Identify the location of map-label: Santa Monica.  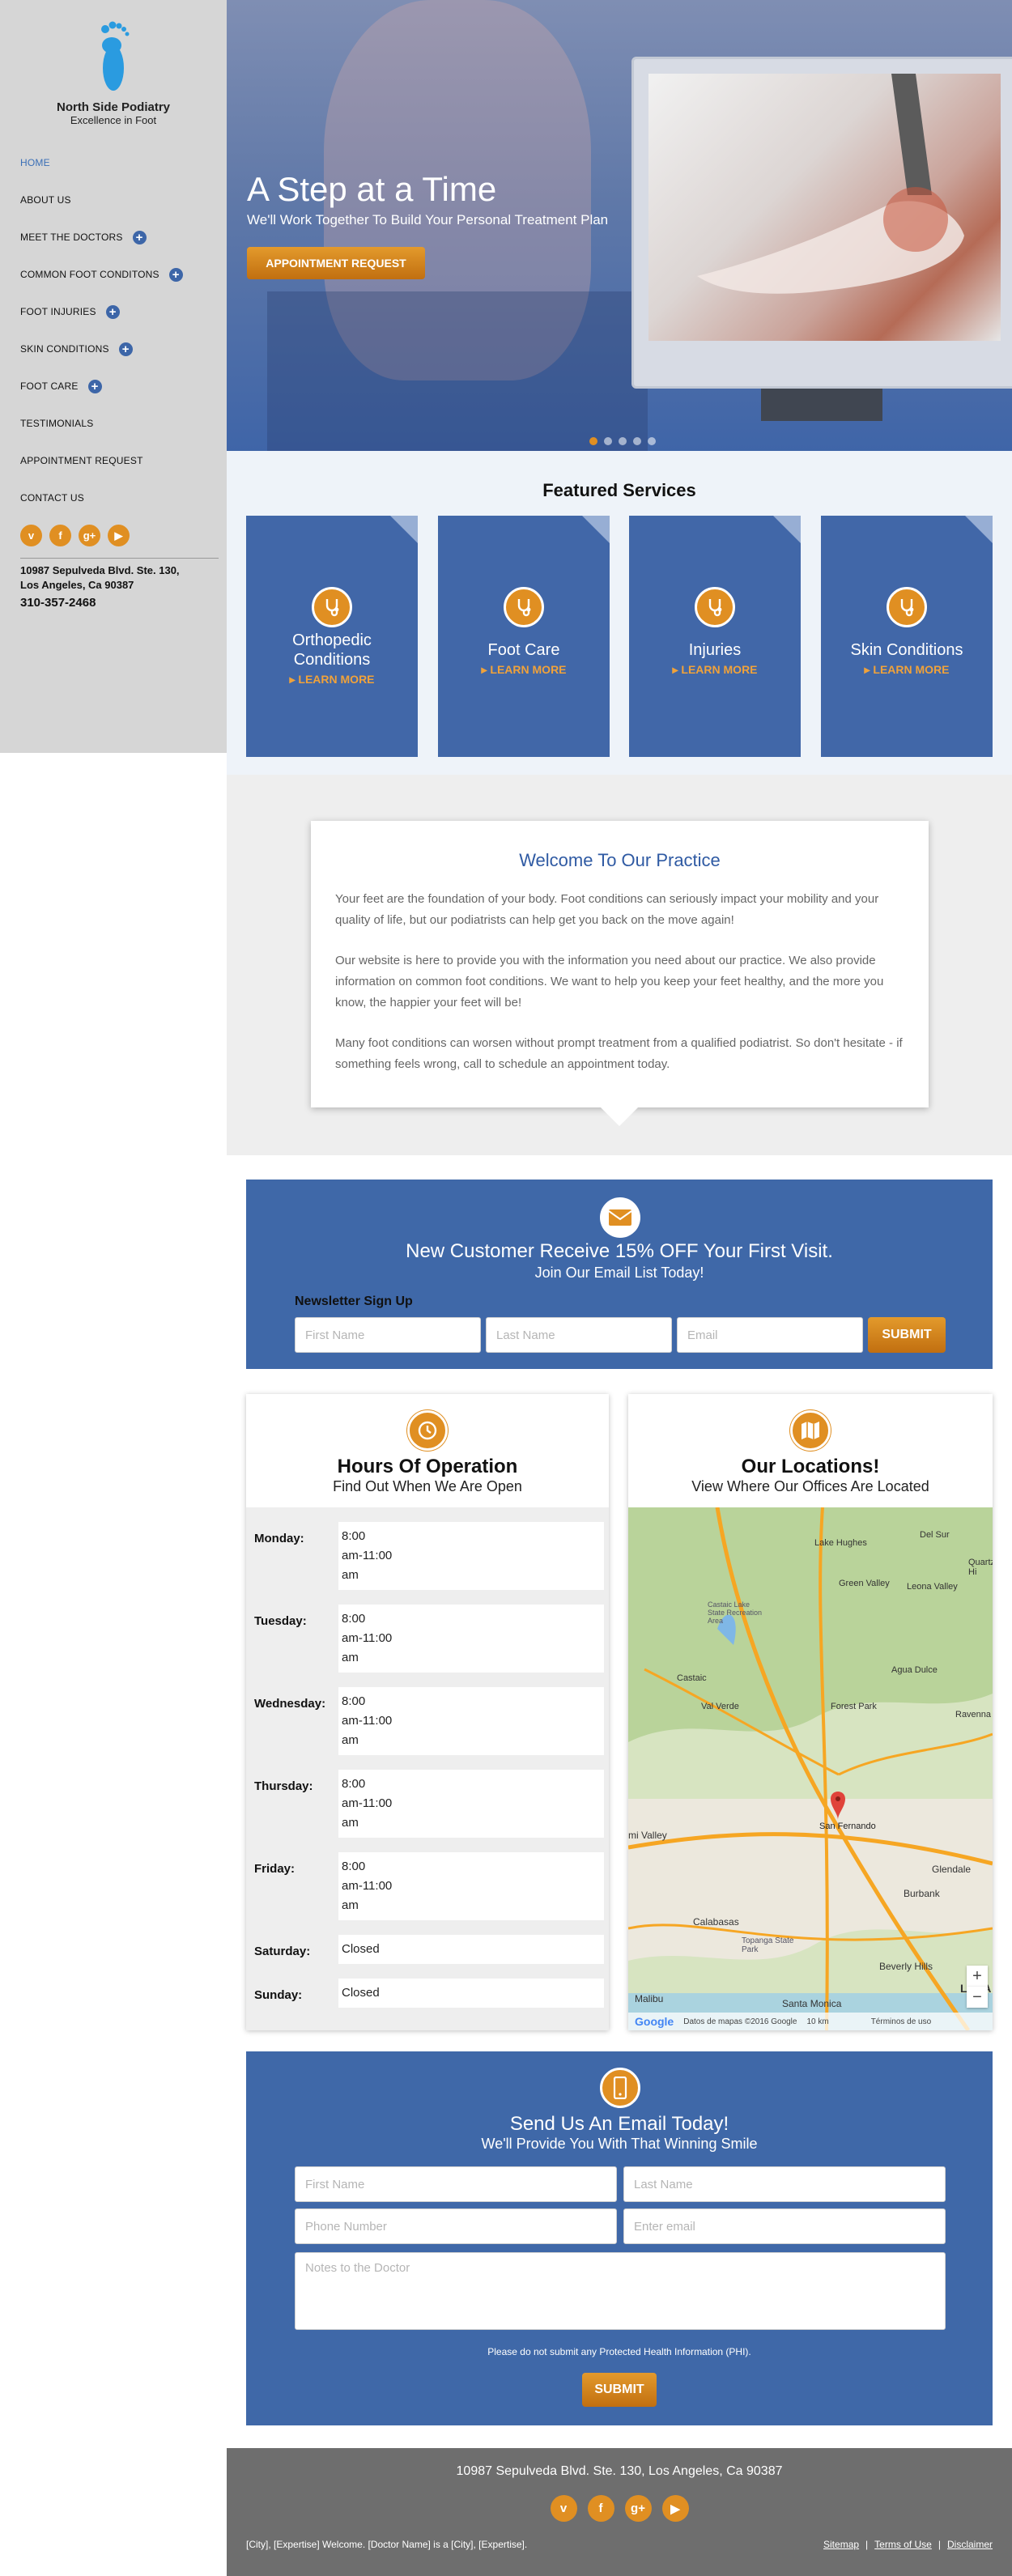
(812, 2003).